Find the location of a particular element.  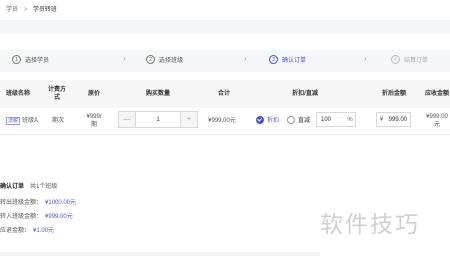

table-header: 班级名称 计费方式 原价 购买数量 合计 折扣/直减 折后金额 应收金额 is located at coordinates (225, 94).